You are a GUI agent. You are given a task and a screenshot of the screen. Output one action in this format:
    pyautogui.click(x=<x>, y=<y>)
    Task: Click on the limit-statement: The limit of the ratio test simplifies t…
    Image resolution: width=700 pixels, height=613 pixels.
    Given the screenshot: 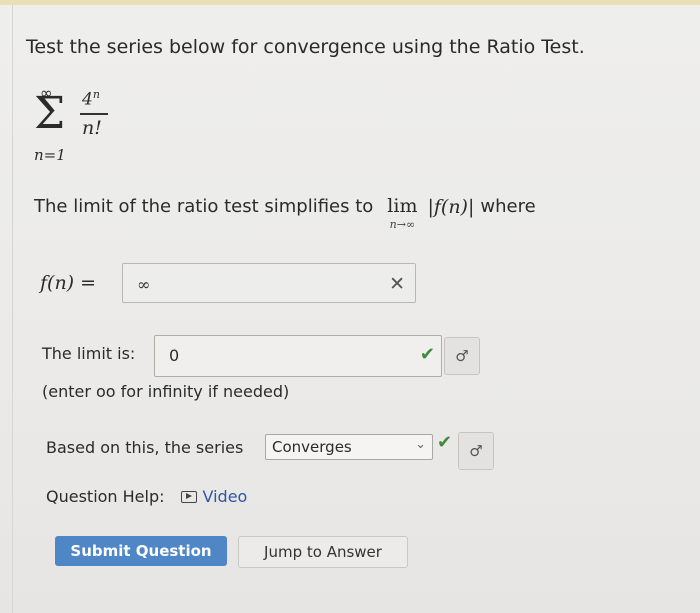 What is the action you would take?
    pyautogui.click(x=285, y=213)
    